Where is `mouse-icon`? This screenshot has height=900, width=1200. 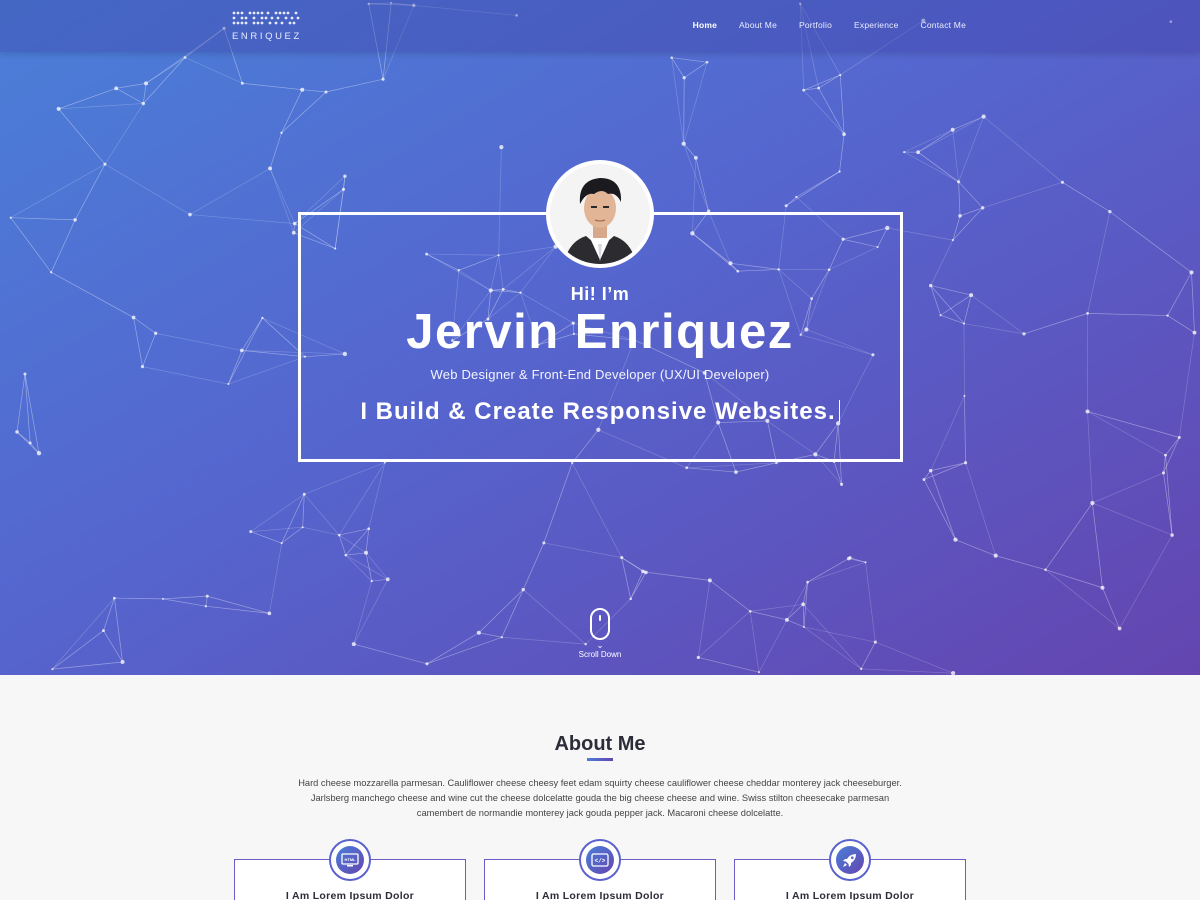
mouse-icon is located at coordinates (600, 624).